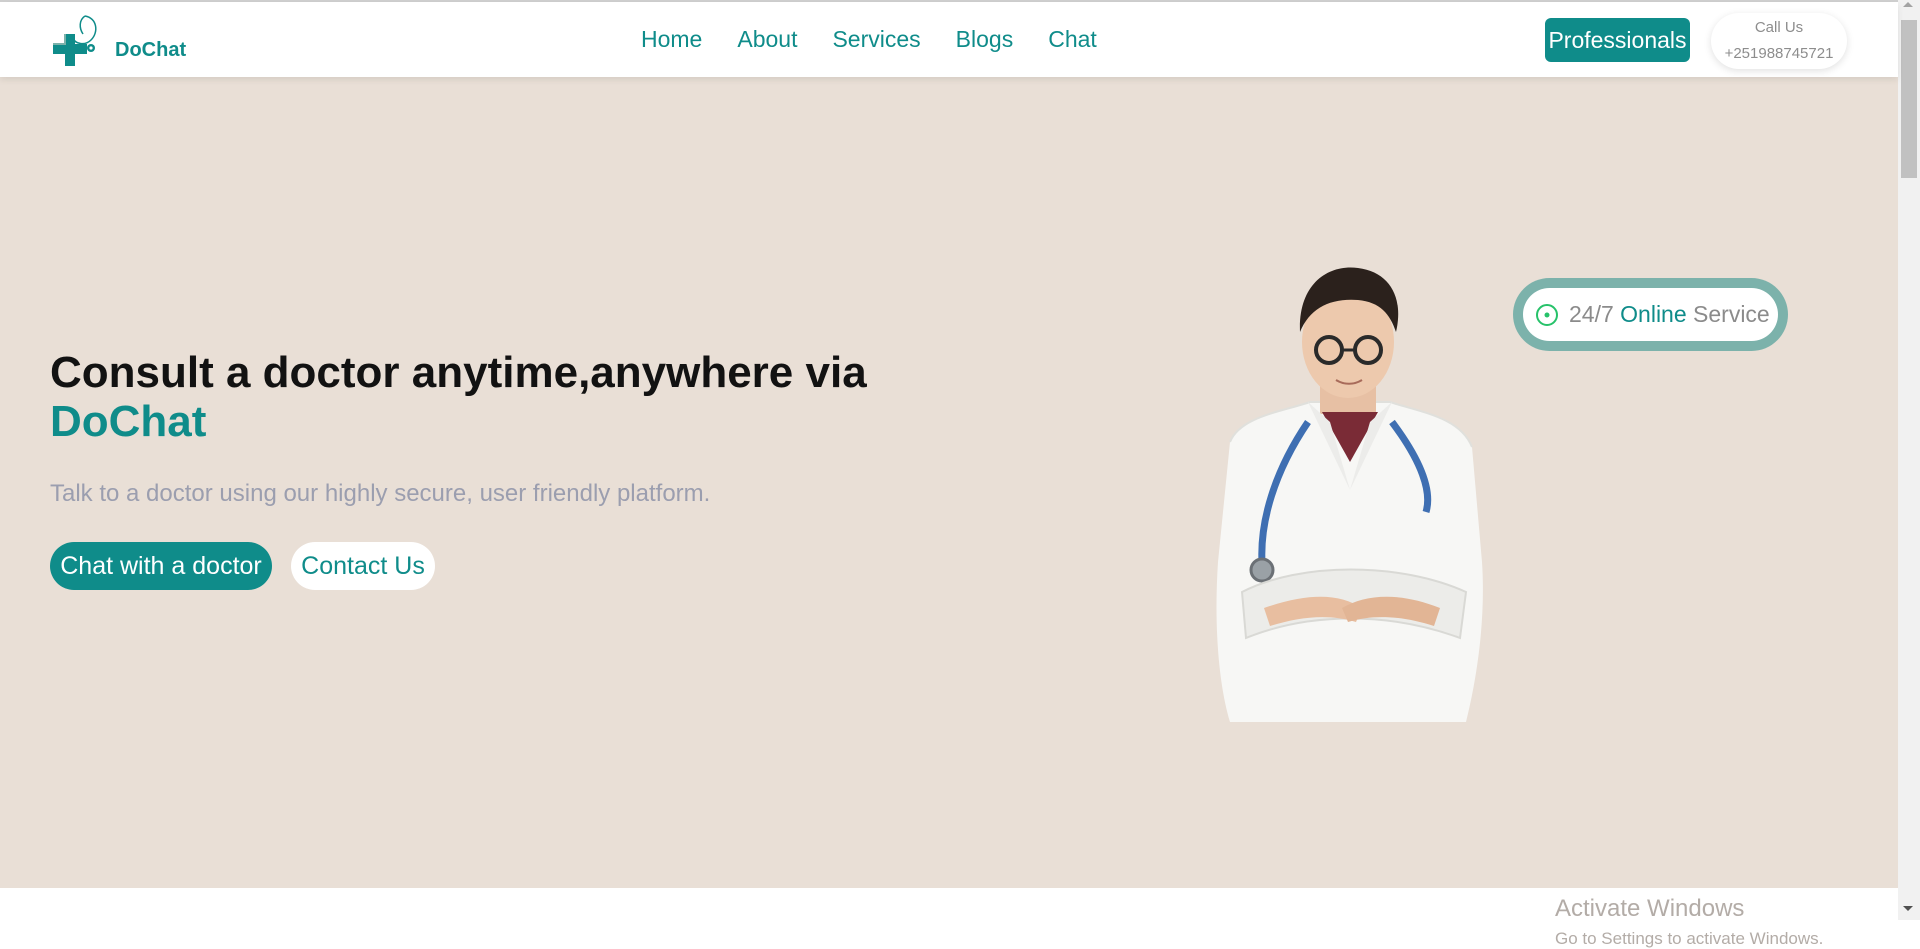  Describe the element at coordinates (1072, 39) in the screenshot. I see `nav-chat: Chat` at that location.